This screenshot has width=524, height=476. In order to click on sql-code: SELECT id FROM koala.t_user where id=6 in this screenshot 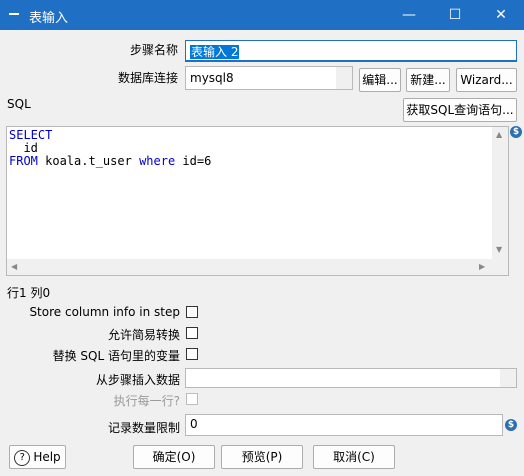, I will do `click(110, 148)`.